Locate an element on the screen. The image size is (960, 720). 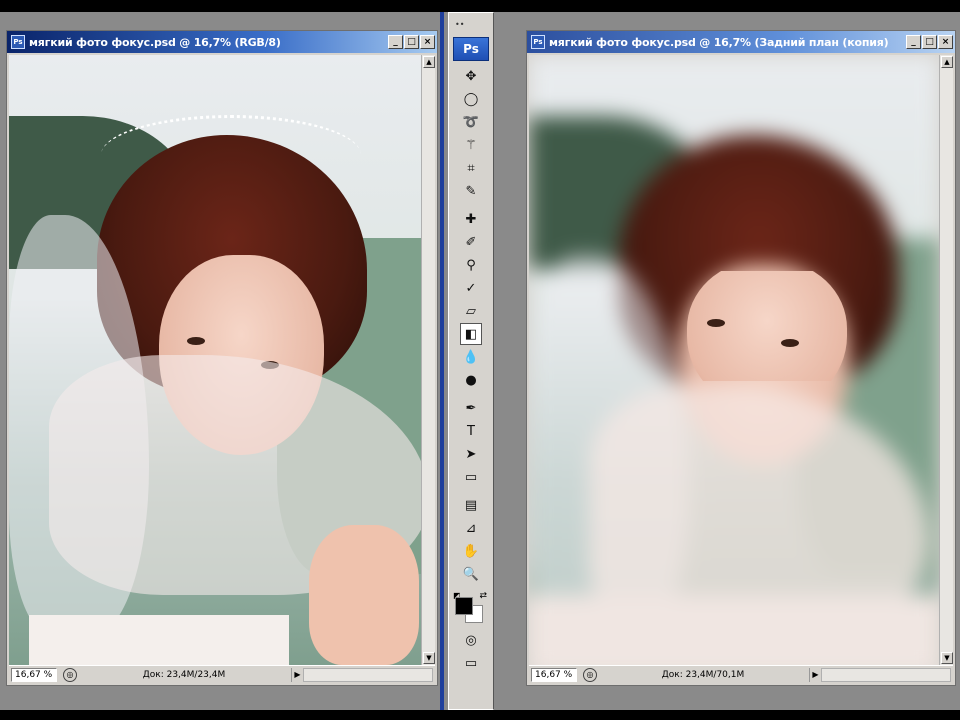
left-horizontal-scrollbar is located at coordinates (368, 674).